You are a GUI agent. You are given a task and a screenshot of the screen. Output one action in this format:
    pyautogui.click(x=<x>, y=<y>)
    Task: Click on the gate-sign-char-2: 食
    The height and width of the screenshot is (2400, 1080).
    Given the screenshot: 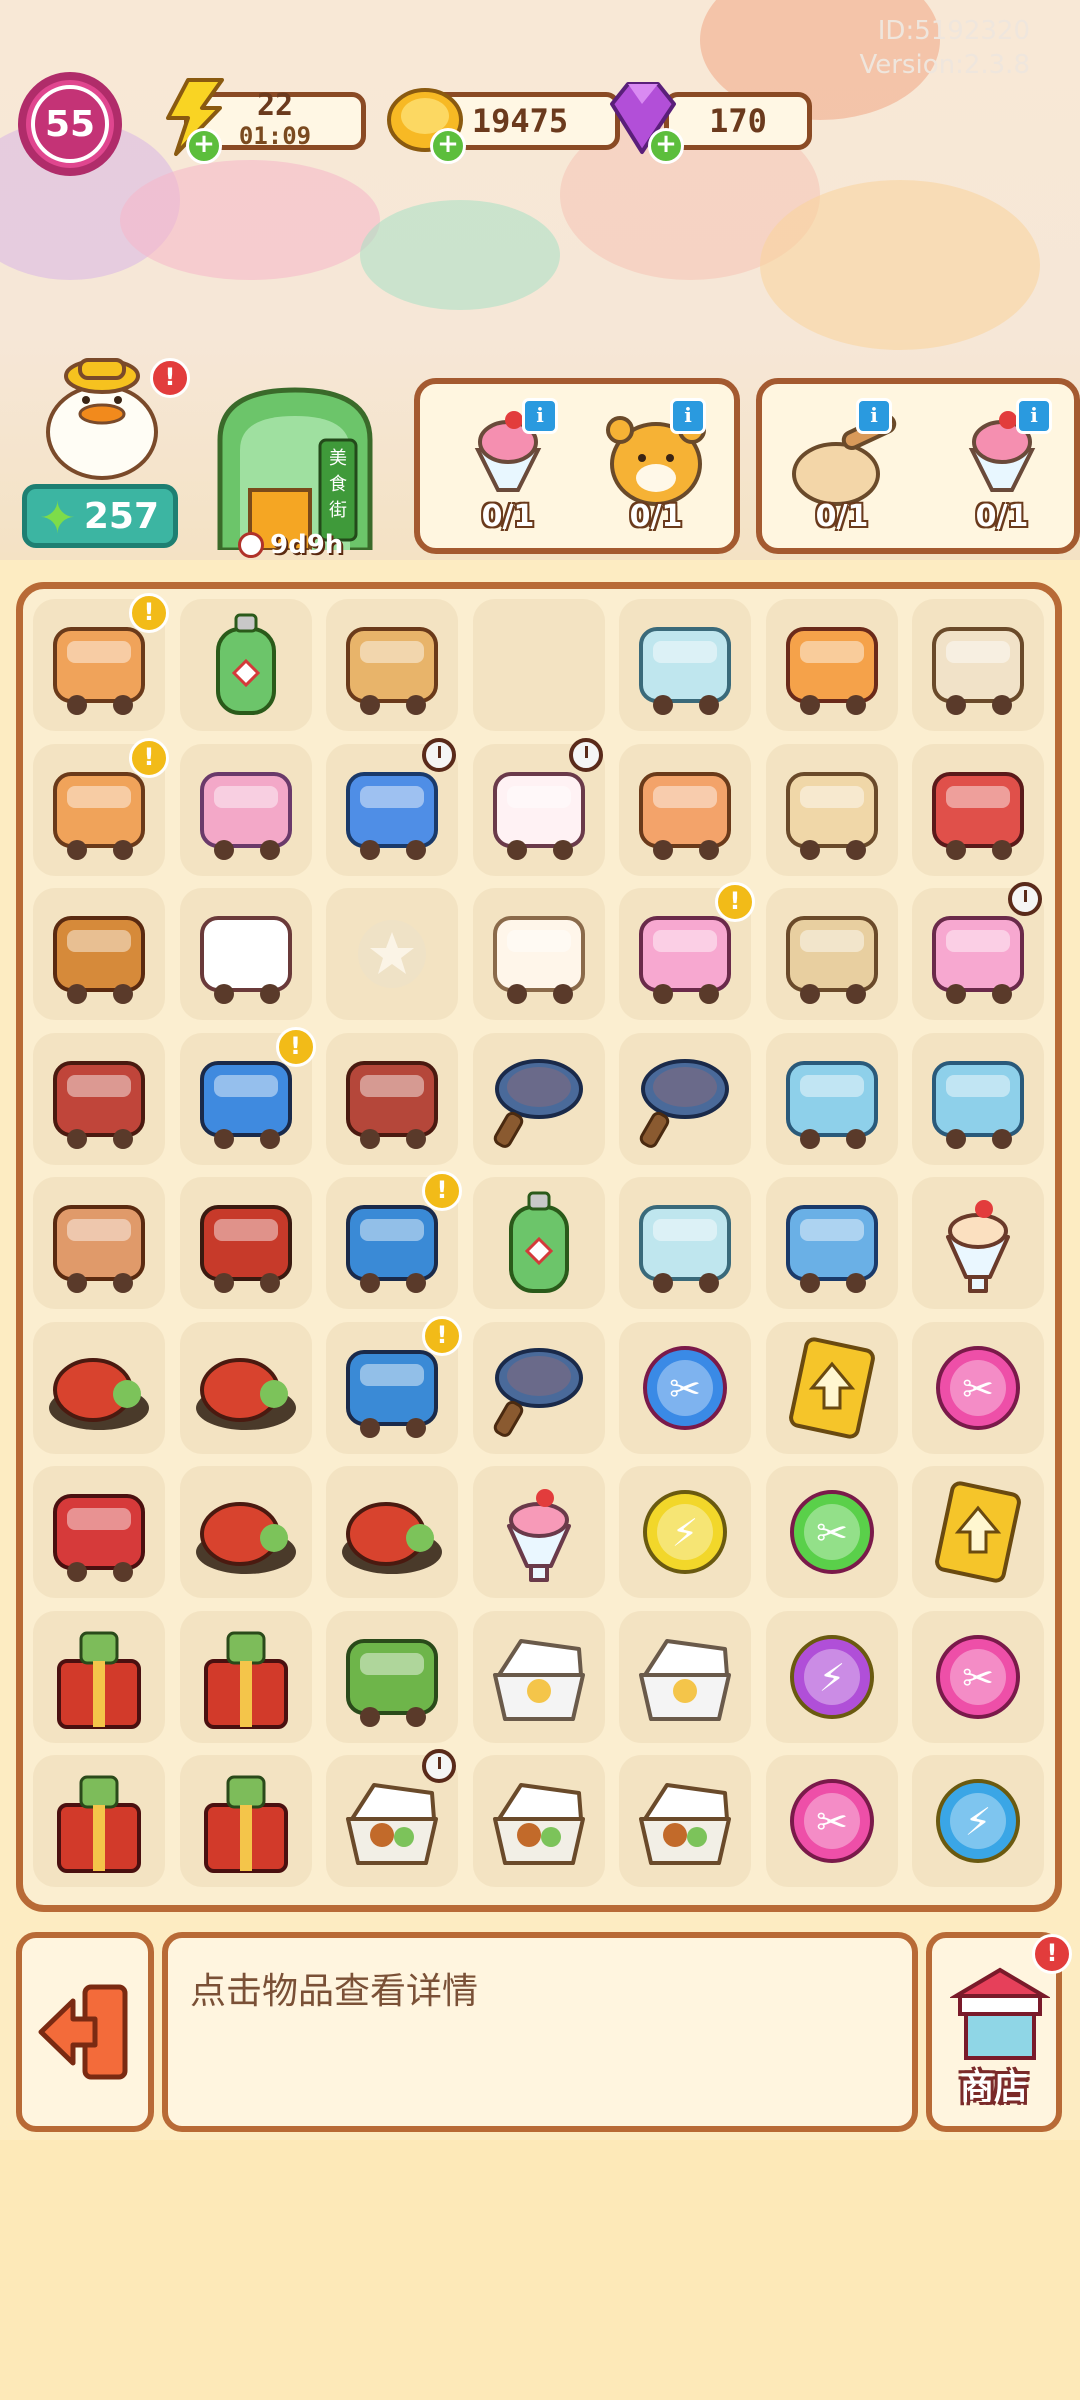 What is the action you would take?
    pyautogui.click(x=338, y=484)
    